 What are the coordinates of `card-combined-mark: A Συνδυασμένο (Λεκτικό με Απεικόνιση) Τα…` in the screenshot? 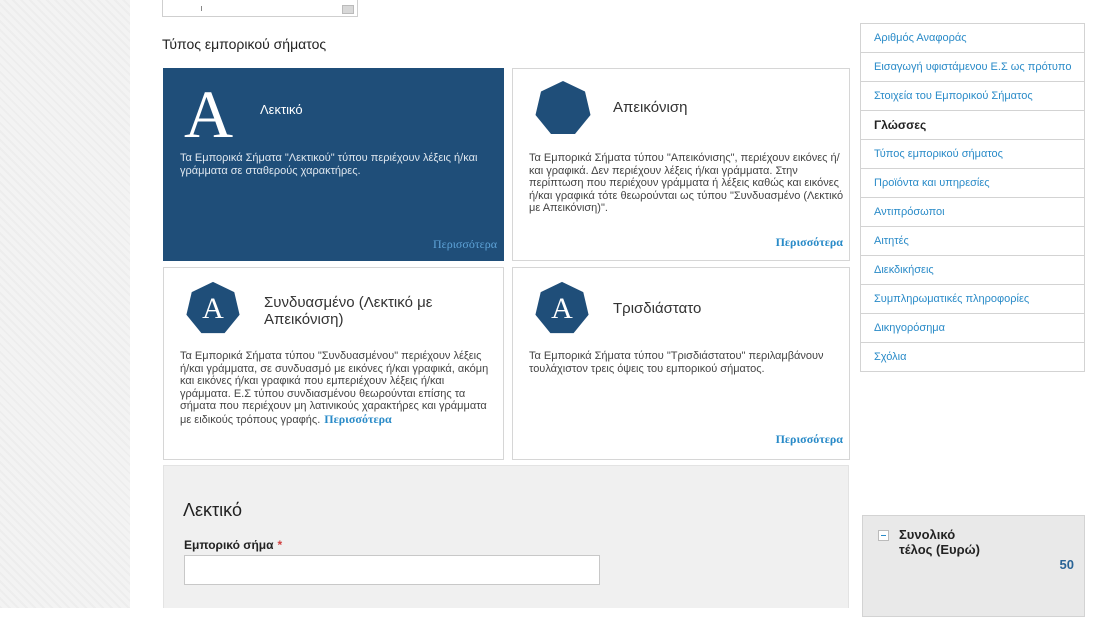 It's located at (333, 363).